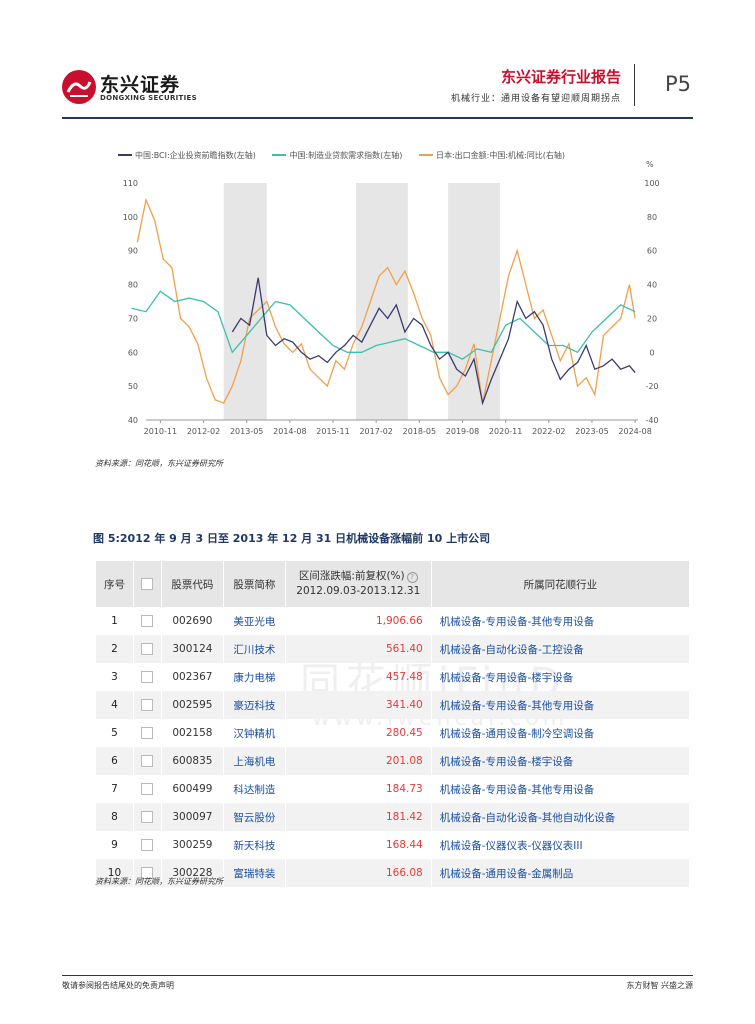  I want to click on range-change-value: 181.42, so click(358, 817).